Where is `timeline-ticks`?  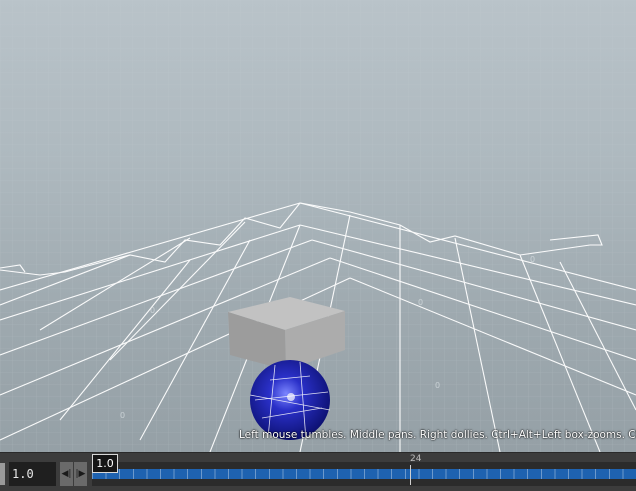
timeline-ticks is located at coordinates (364, 474).